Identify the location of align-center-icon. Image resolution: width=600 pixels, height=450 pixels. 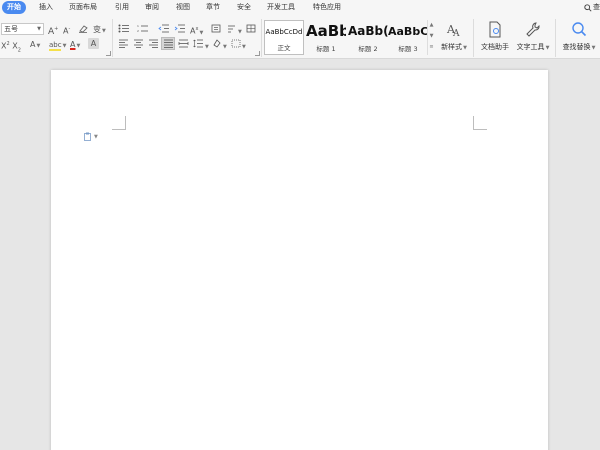
(138, 44).